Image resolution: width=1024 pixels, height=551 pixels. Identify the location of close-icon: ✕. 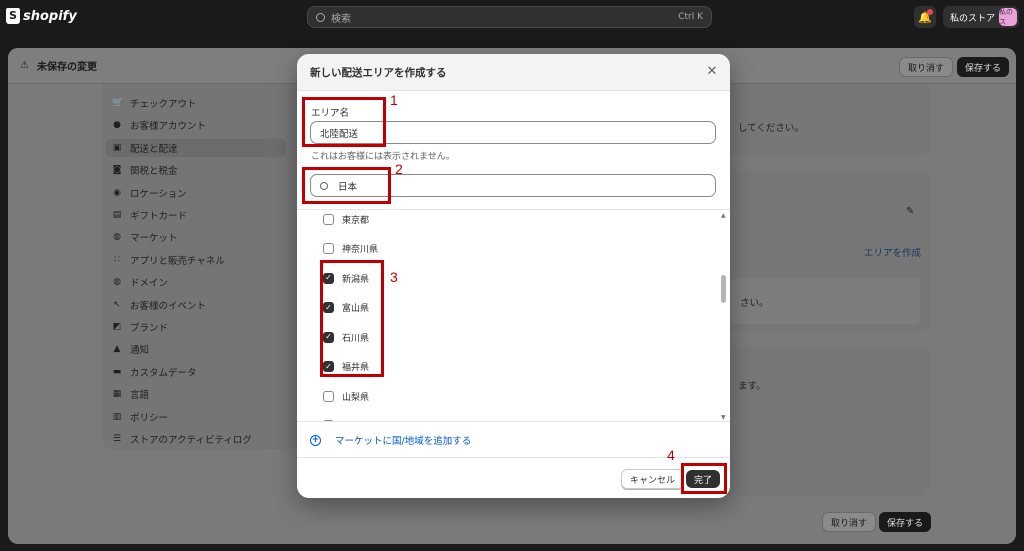
(712, 72).